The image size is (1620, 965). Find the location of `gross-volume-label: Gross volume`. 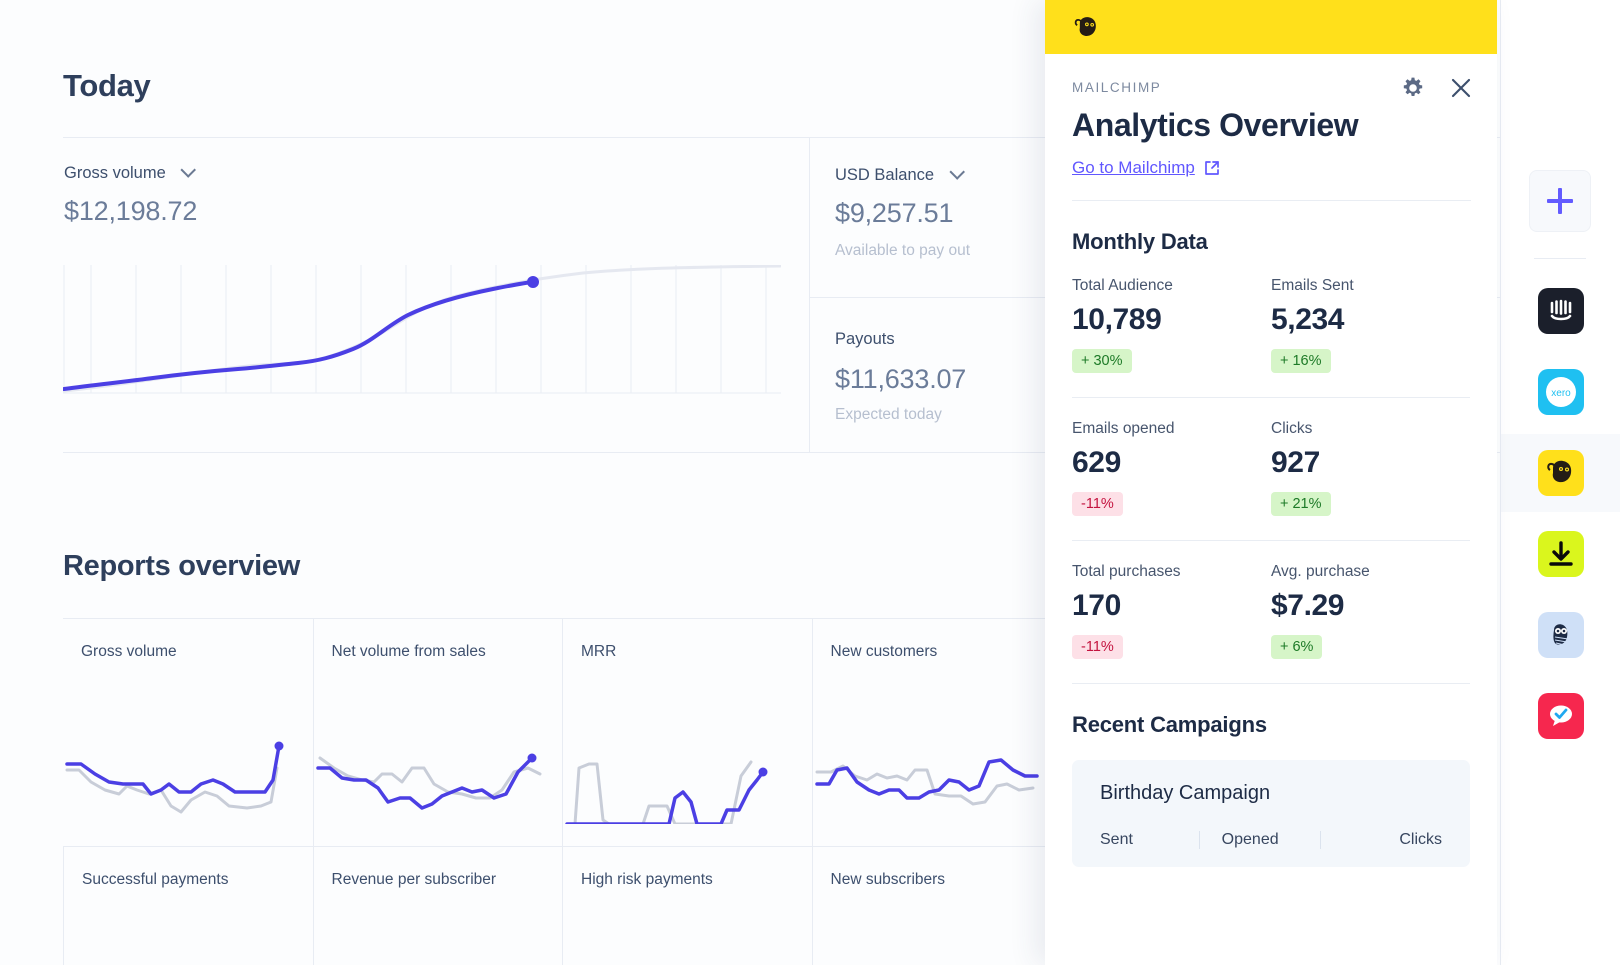

gross-volume-label: Gross volume is located at coordinates (115, 173).